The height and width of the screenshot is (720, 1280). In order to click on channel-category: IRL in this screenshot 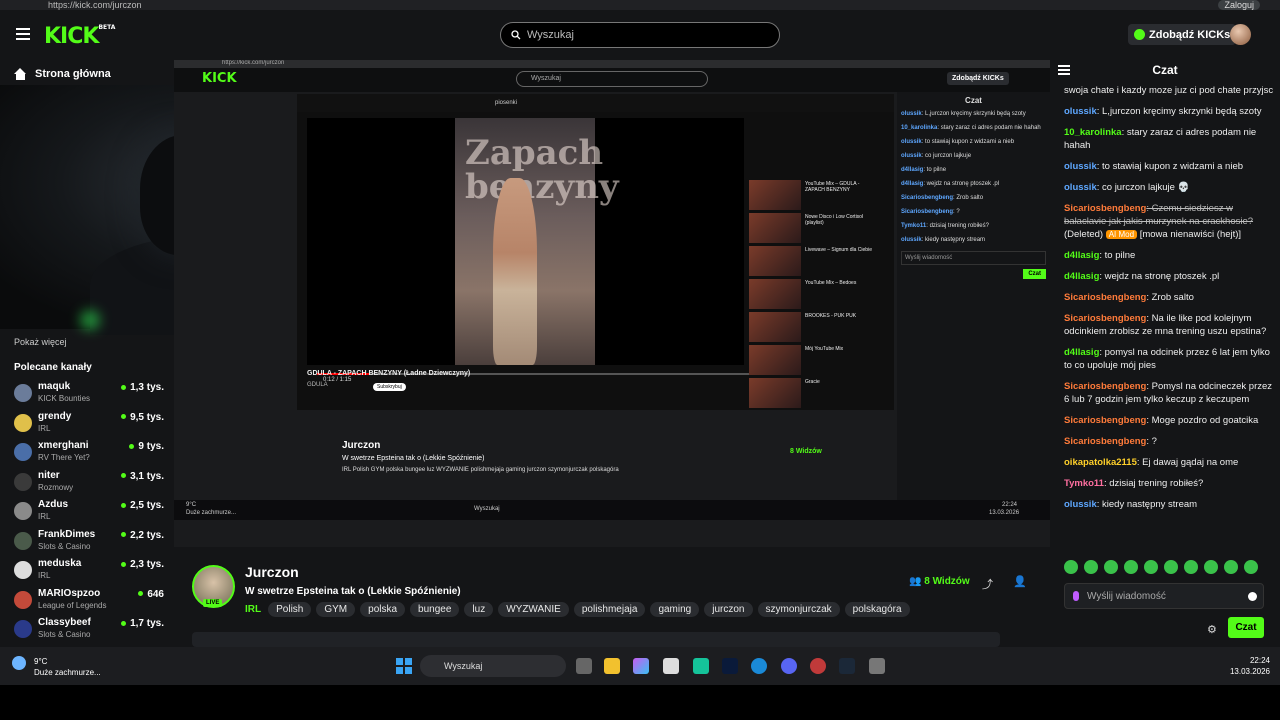, I will do `click(44, 575)`.